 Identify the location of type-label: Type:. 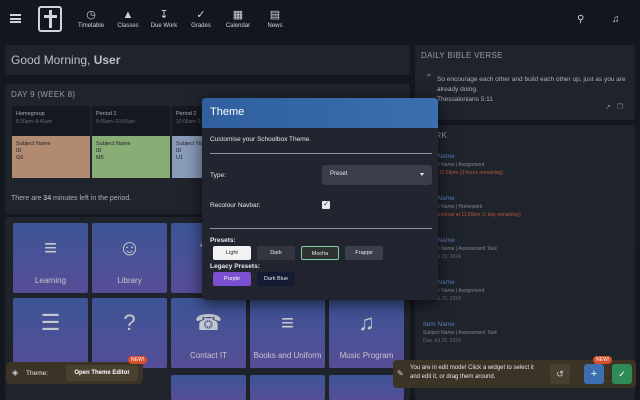
(218, 175).